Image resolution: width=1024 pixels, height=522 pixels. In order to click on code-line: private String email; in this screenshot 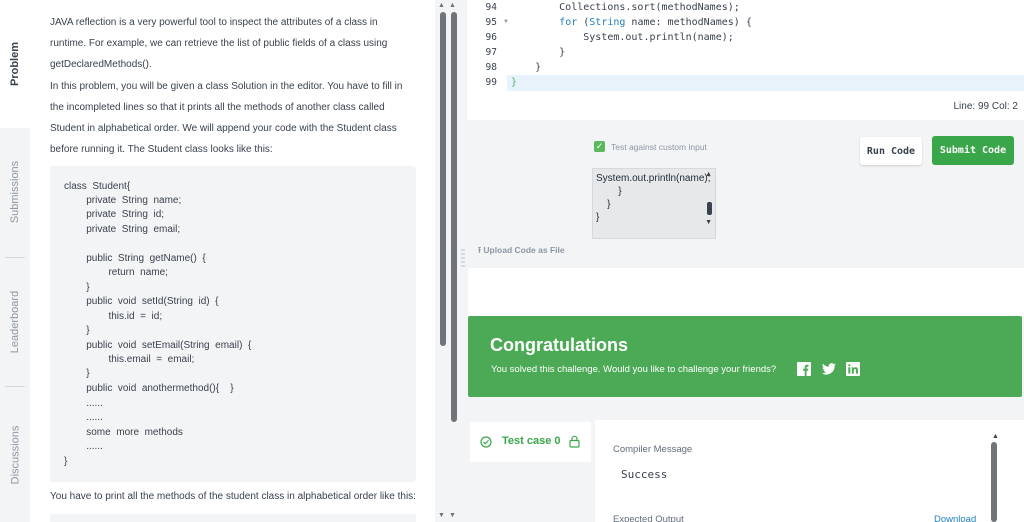, I will do `click(122, 229)`.